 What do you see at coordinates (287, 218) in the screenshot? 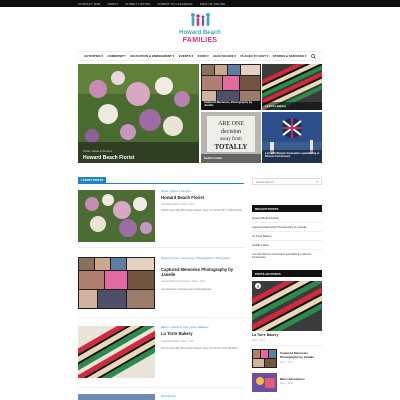
I see `recent-post-link: Howard Beach Florist` at bounding box center [287, 218].